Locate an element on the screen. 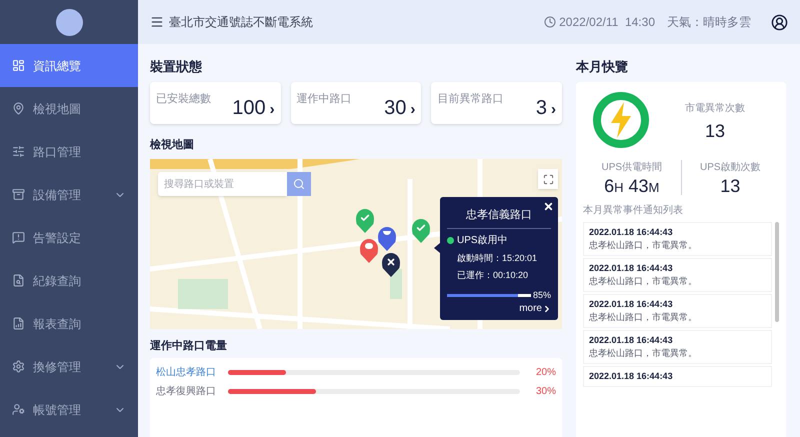 Image resolution: width=800 pixels, height=437 pixels. sidebar-item: 路口管理 is located at coordinates (69, 151).